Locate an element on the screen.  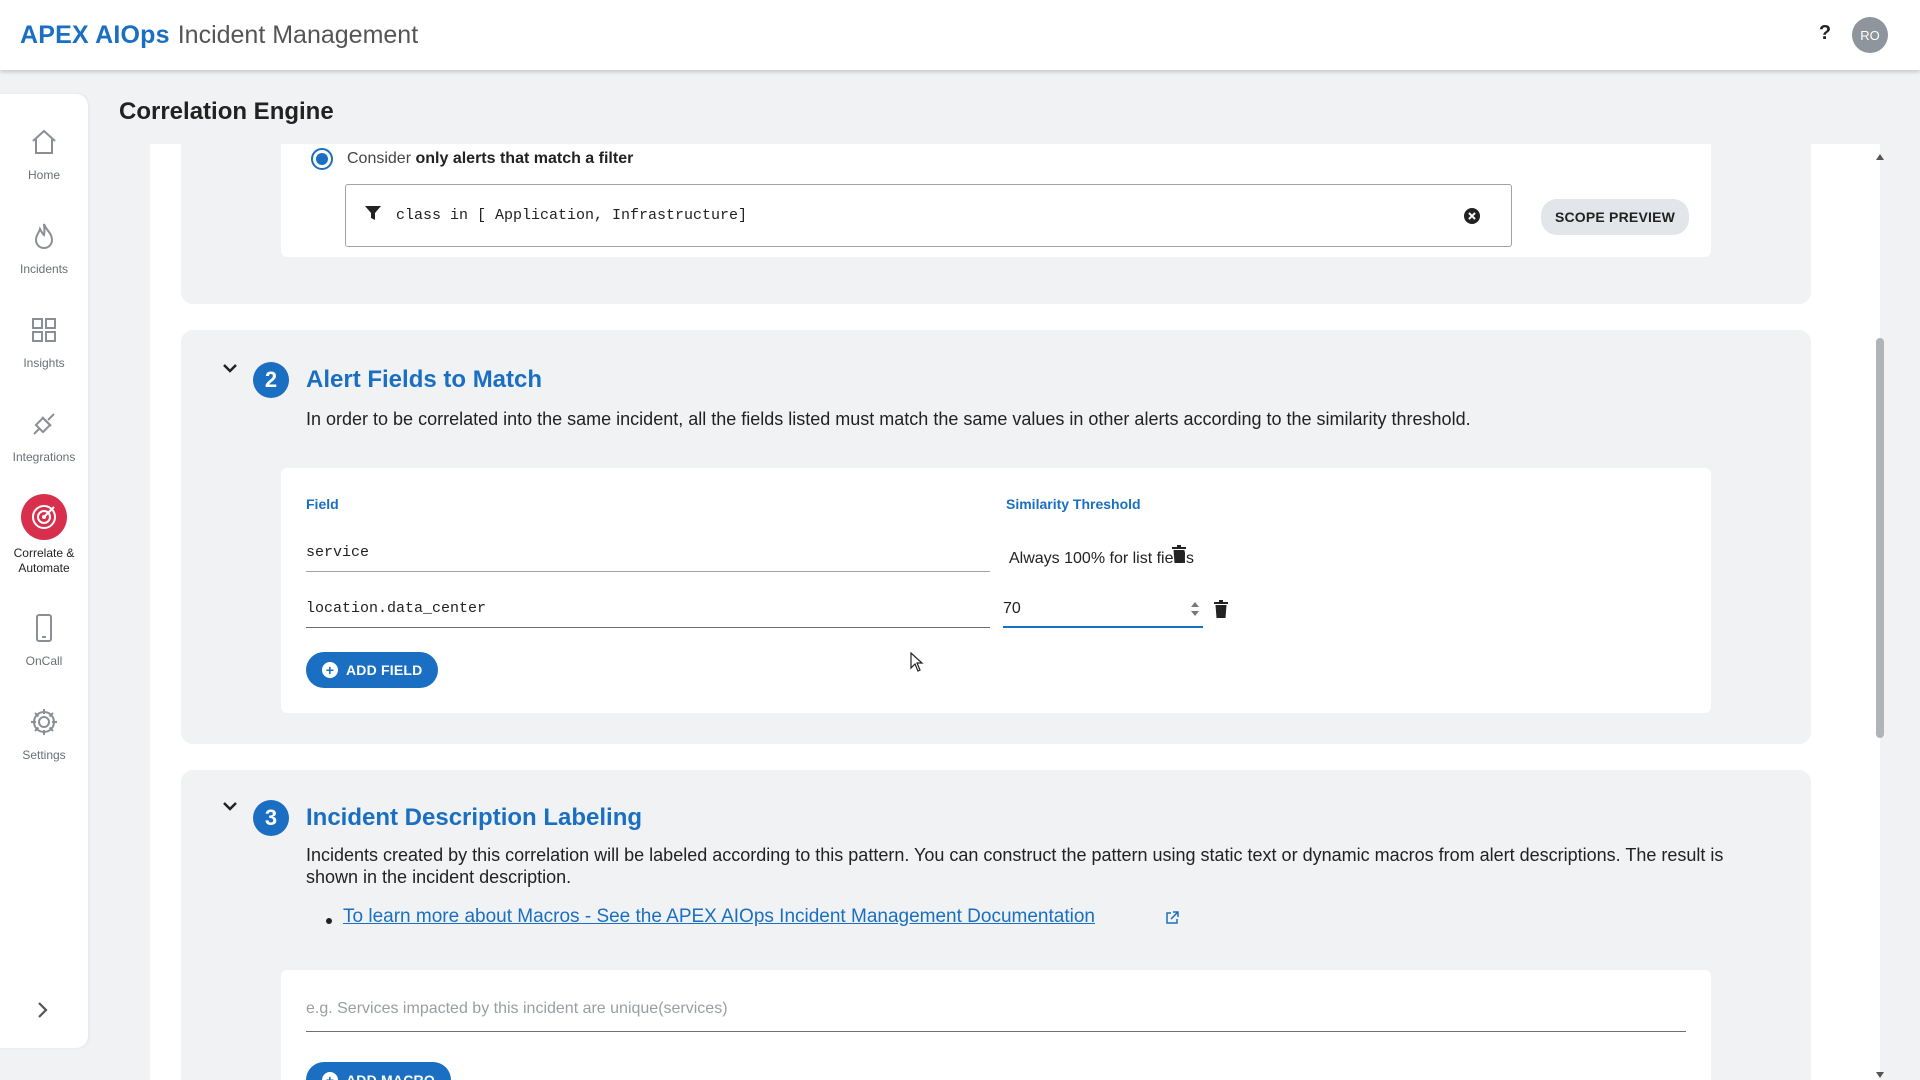
filter-radio is located at coordinates (322, 159).